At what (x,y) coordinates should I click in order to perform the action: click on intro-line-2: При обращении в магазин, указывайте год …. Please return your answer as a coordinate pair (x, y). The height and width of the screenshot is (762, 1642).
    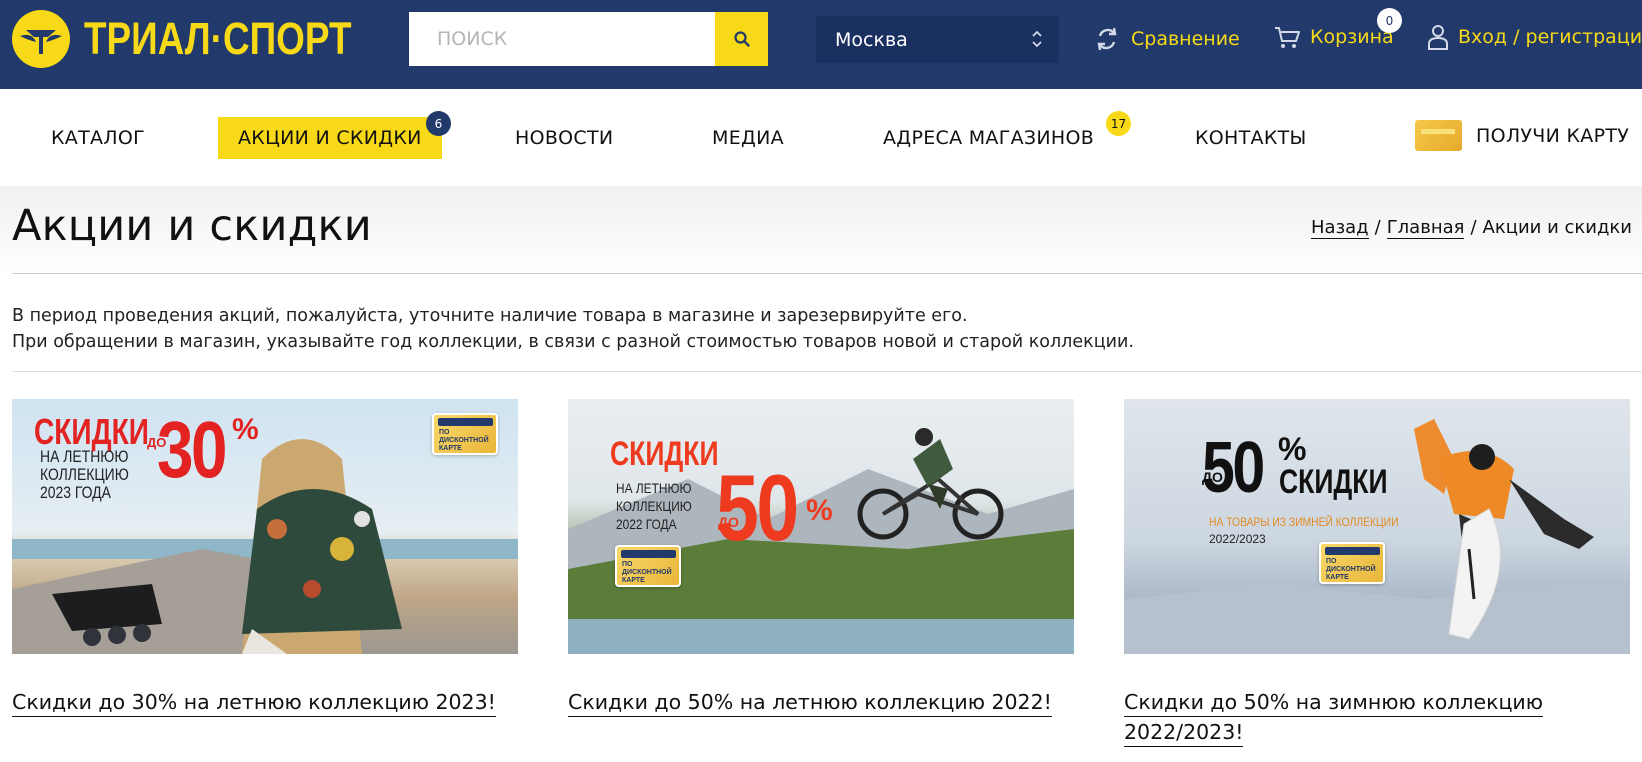
    Looking at the image, I should click on (573, 342).